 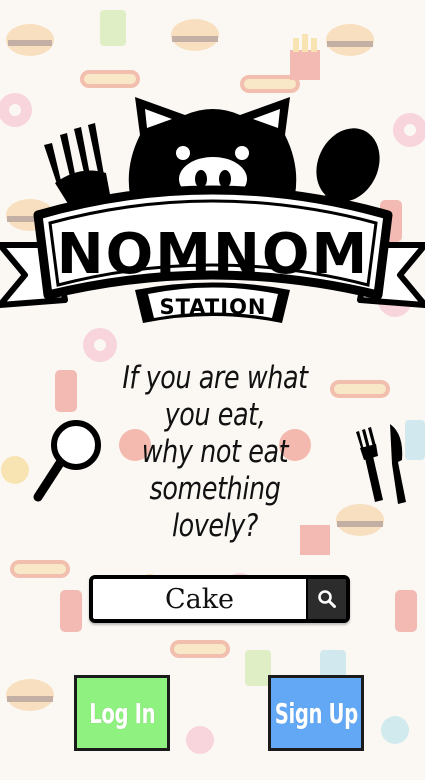 I want to click on search-input, so click(x=199, y=599).